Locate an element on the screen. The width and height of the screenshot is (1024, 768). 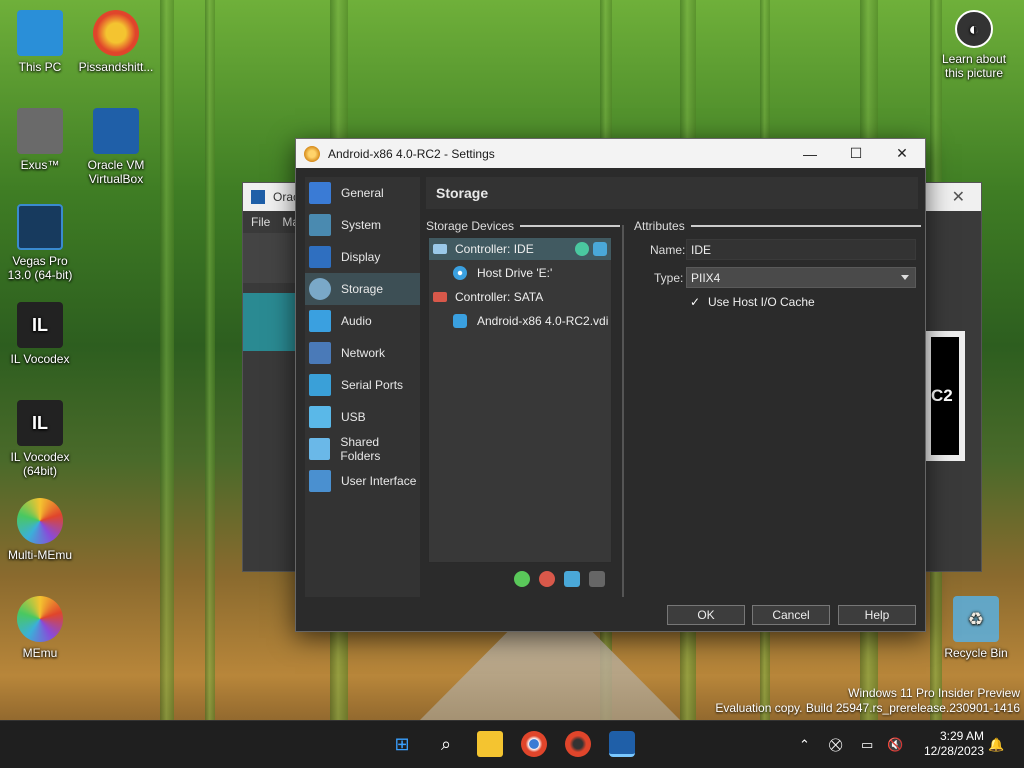
help-button: Help is located at coordinates (877, 615).